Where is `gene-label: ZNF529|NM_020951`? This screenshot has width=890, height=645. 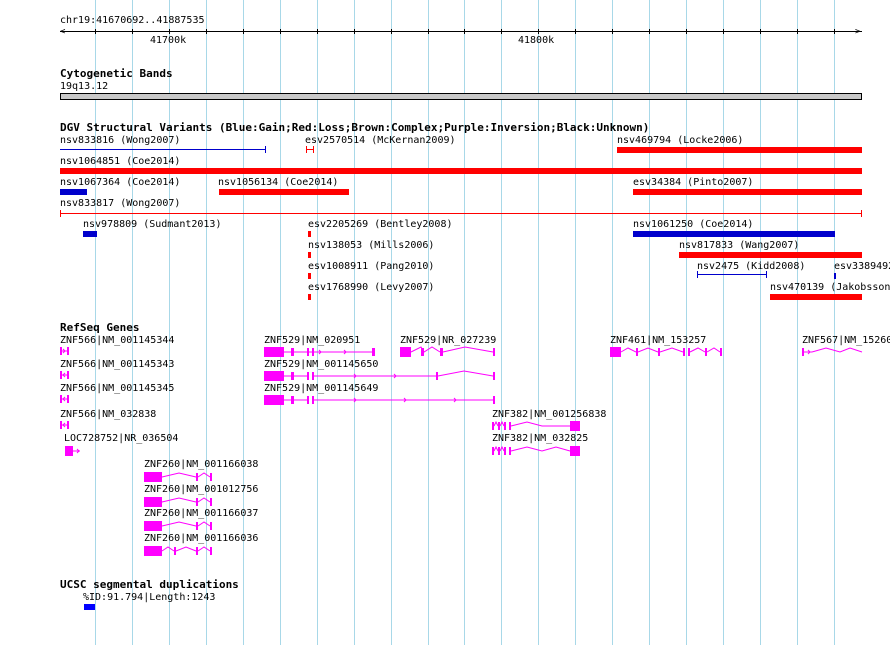
gene-label: ZNF529|NM_020951 is located at coordinates (312, 340).